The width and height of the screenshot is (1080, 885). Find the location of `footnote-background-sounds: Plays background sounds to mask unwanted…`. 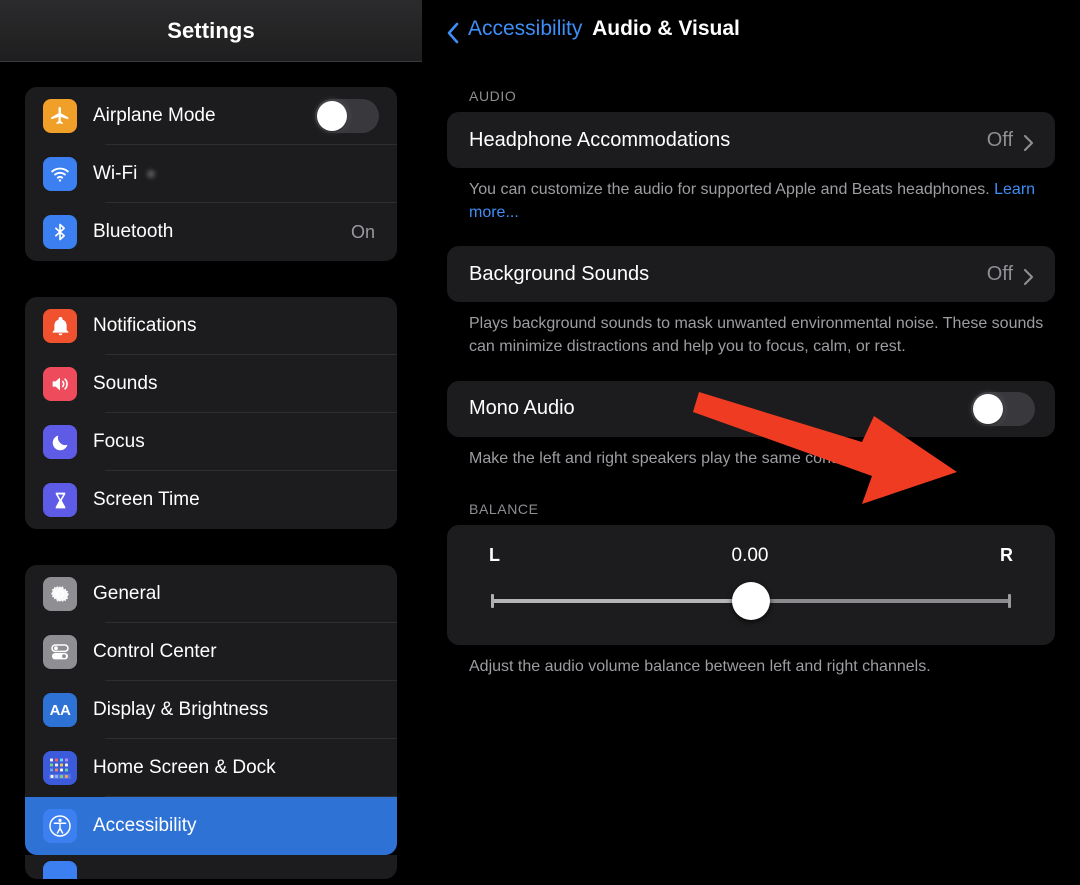

footnote-background-sounds: Plays background sounds to mask unwanted… is located at coordinates (756, 335).